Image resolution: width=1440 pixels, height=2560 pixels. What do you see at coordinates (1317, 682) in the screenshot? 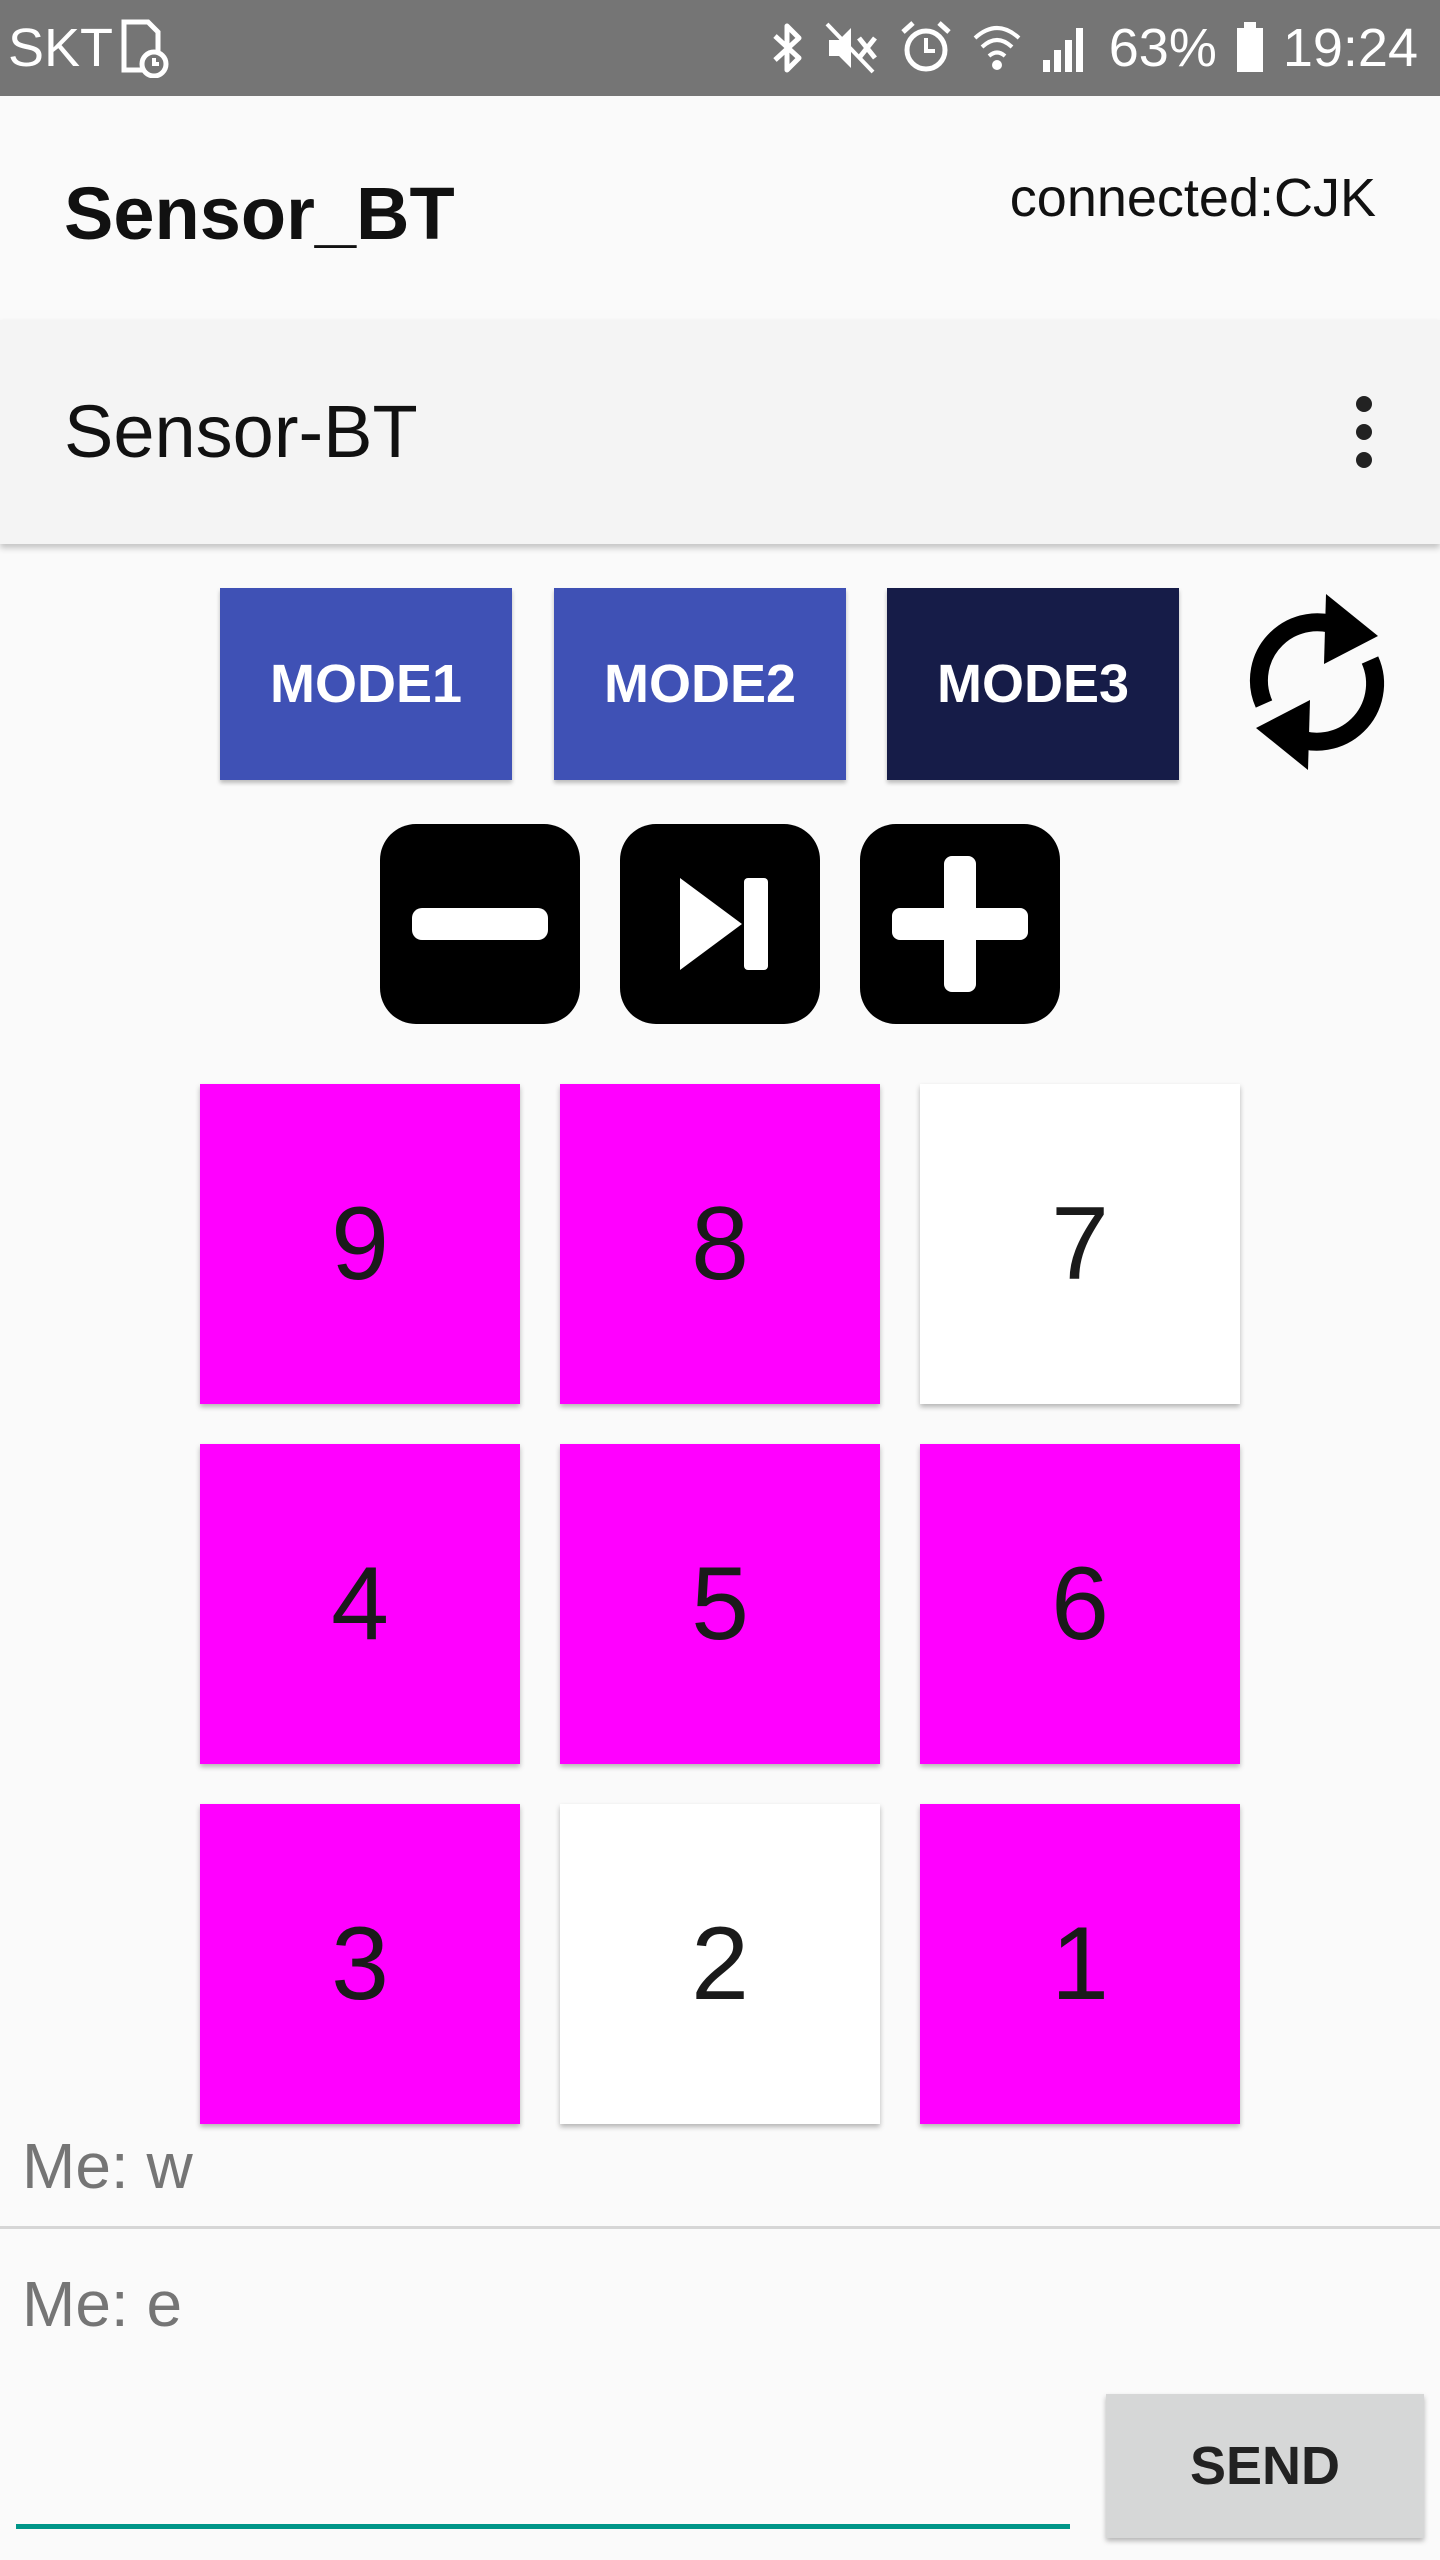
I see `refresh-icon` at bounding box center [1317, 682].